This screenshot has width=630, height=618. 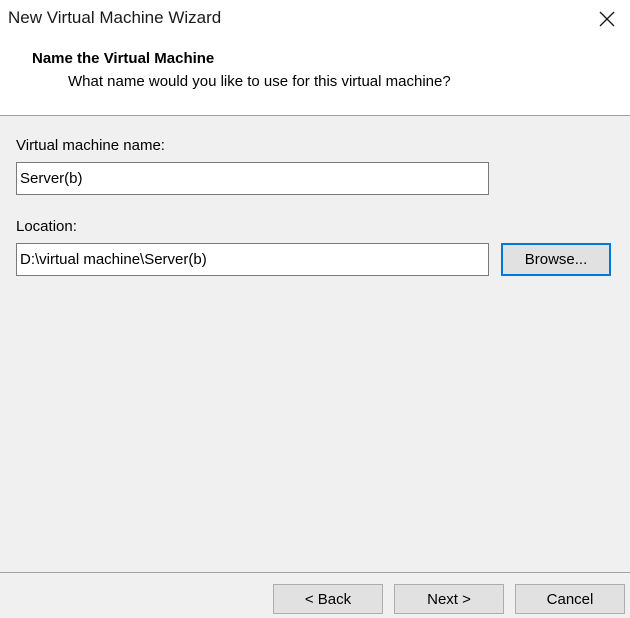 I want to click on back-button: < Back, so click(x=328, y=599).